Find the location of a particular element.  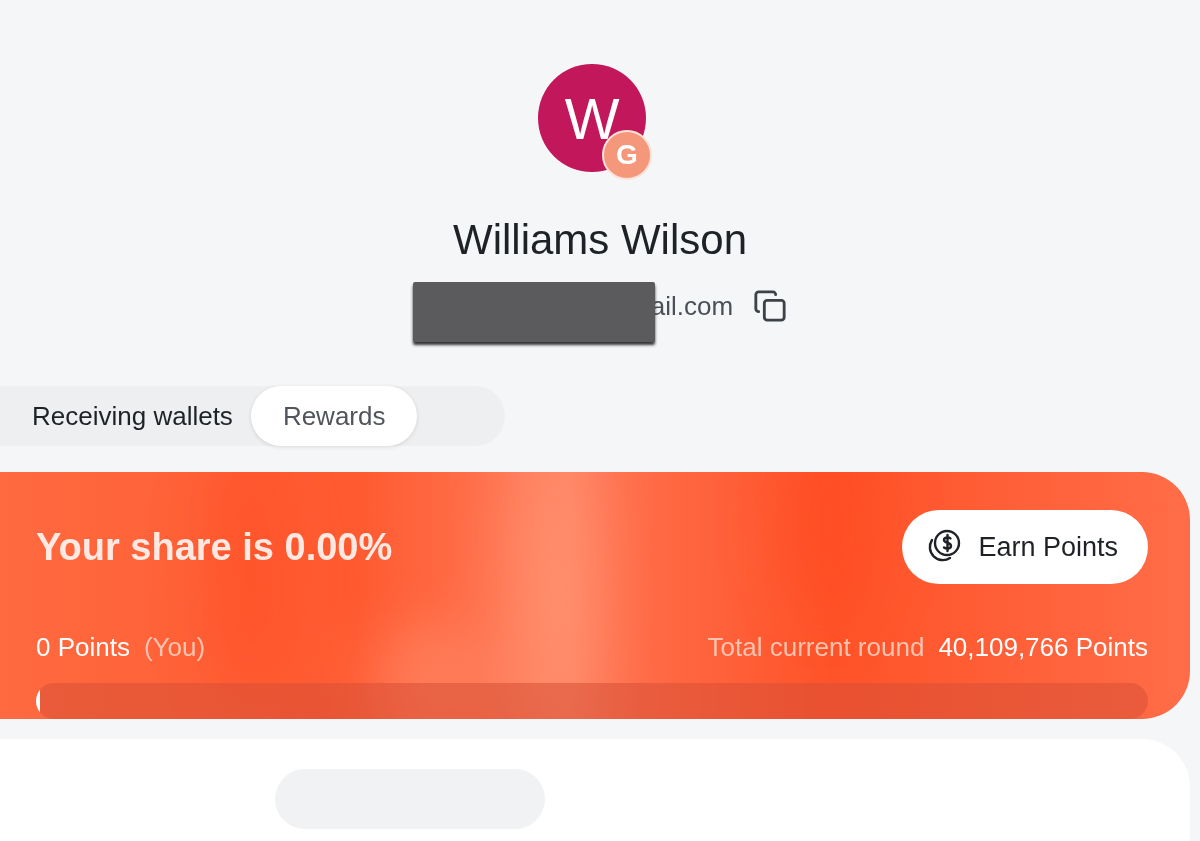

earn-points-button: Earn Points is located at coordinates (1025, 547).